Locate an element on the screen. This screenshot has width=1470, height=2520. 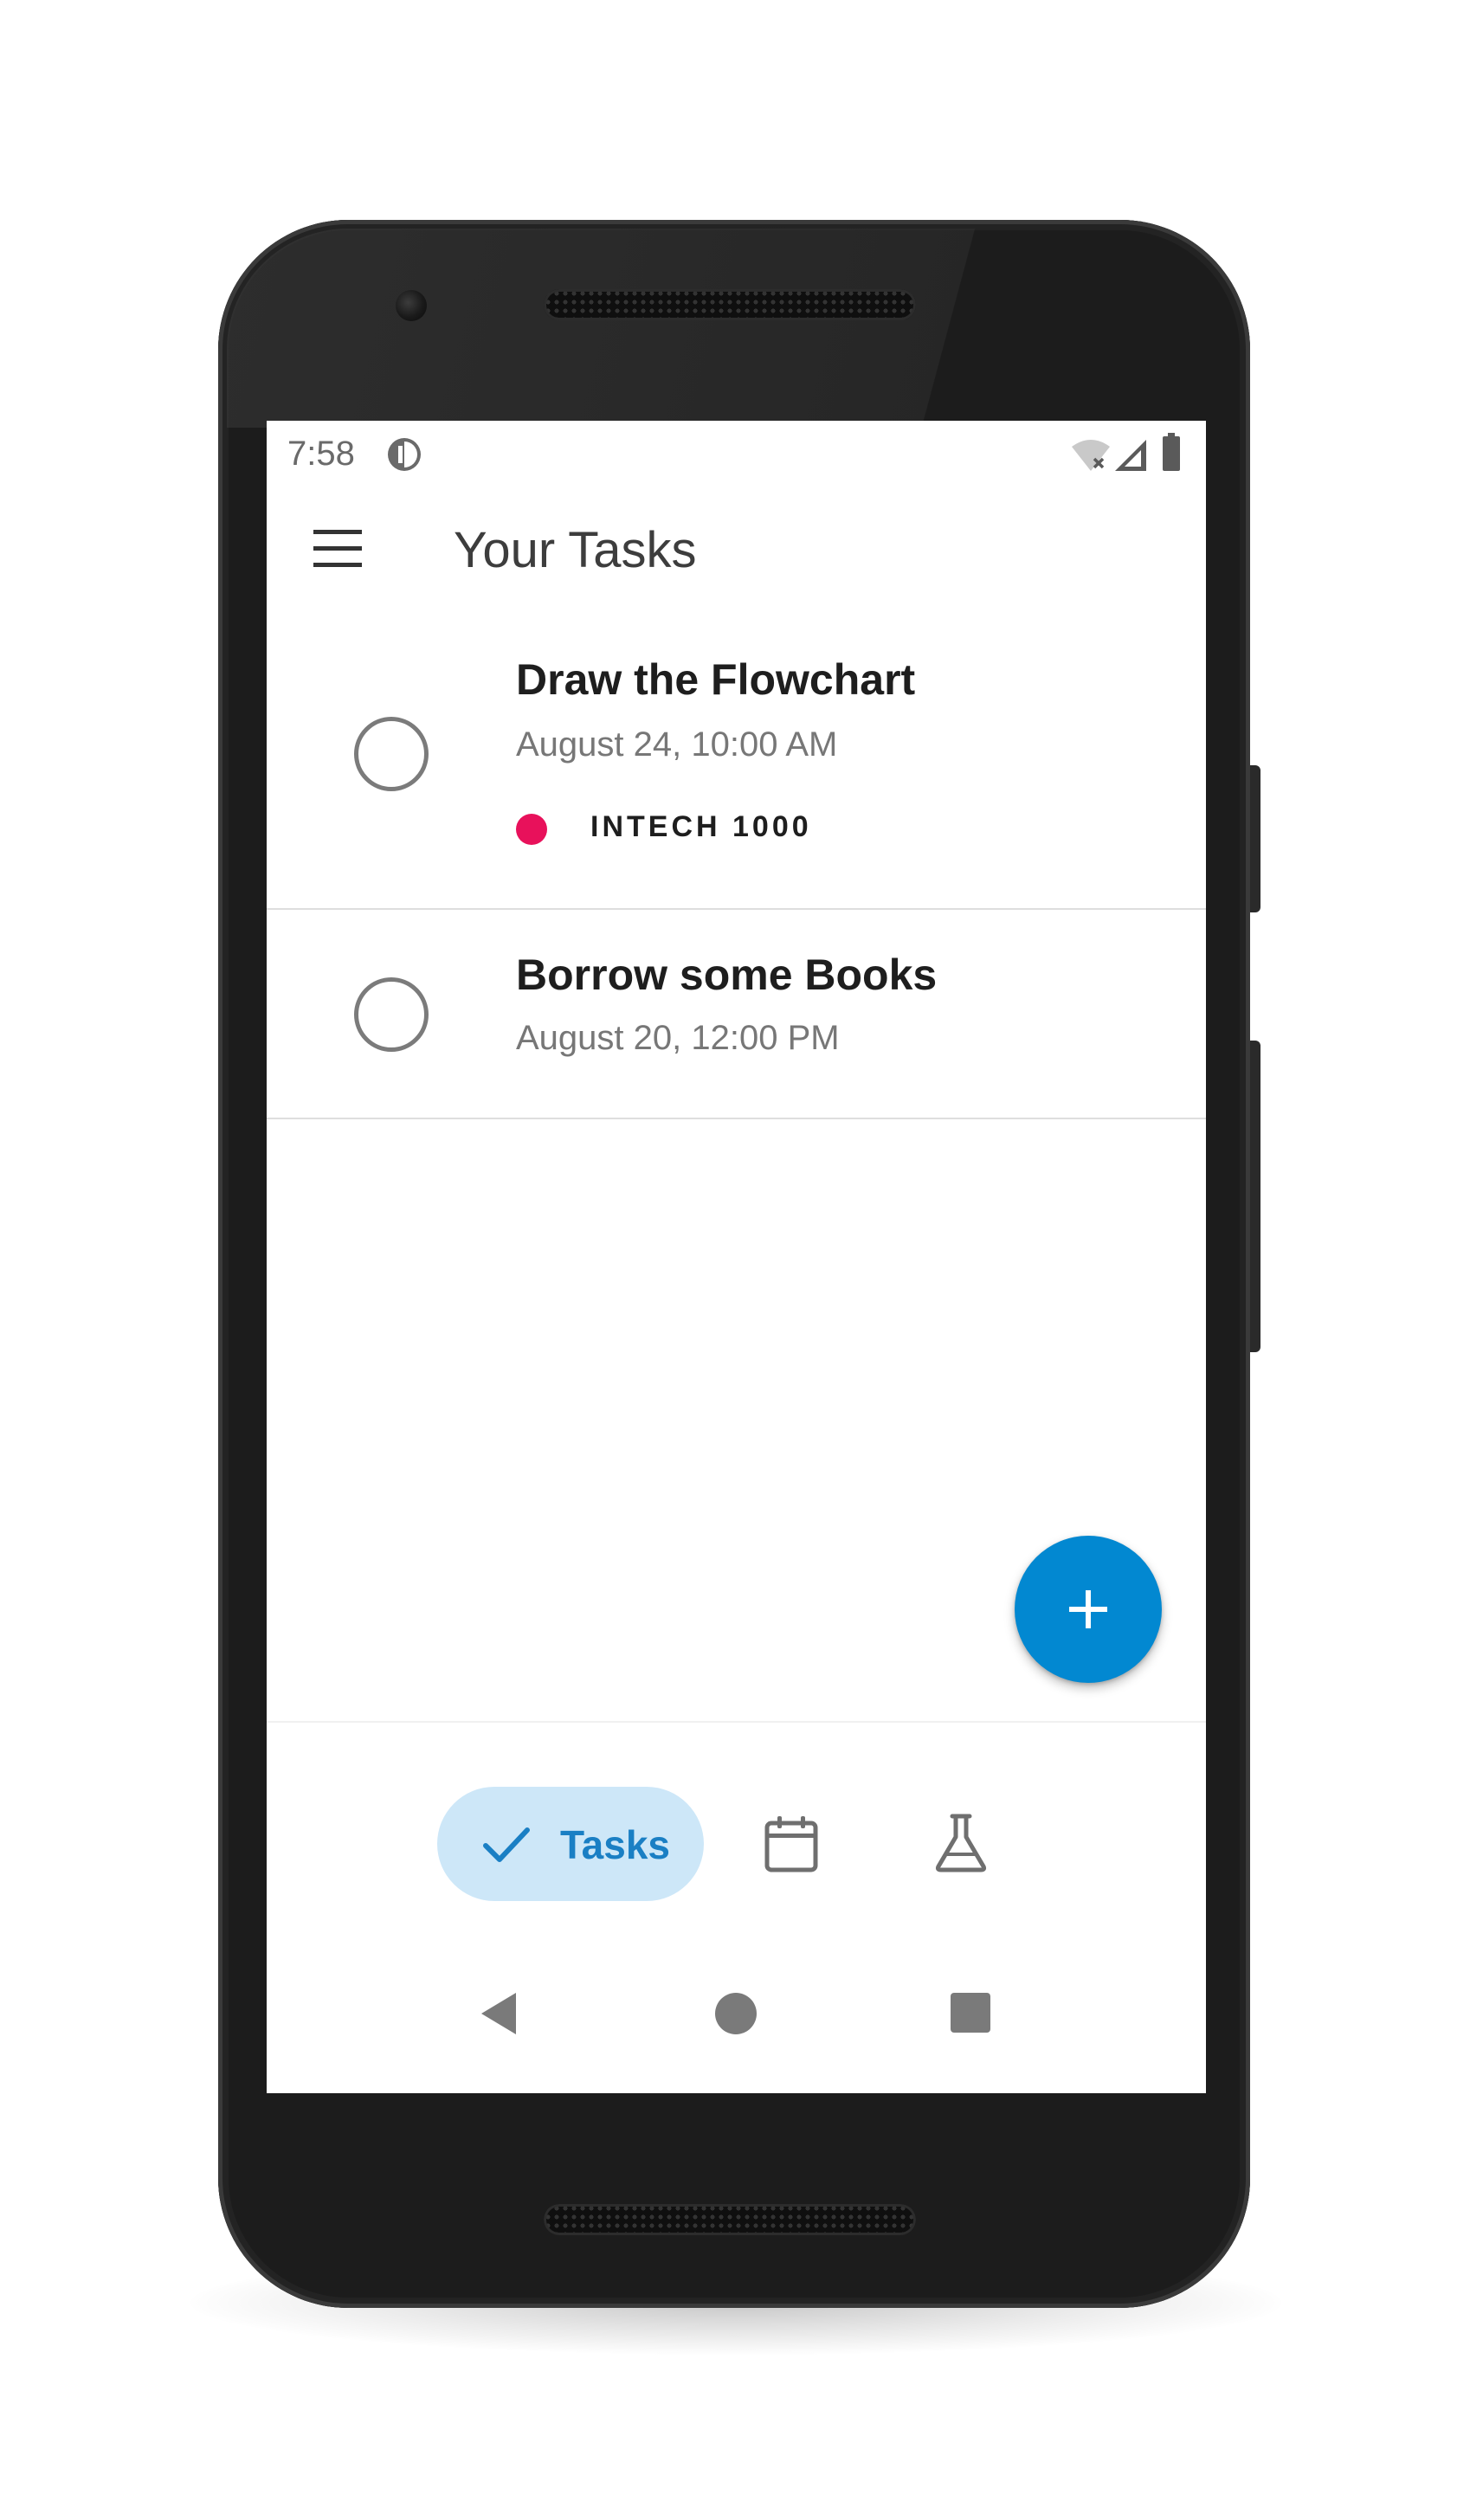
nav-item-label: Tasks is located at coordinates (616, 1844).